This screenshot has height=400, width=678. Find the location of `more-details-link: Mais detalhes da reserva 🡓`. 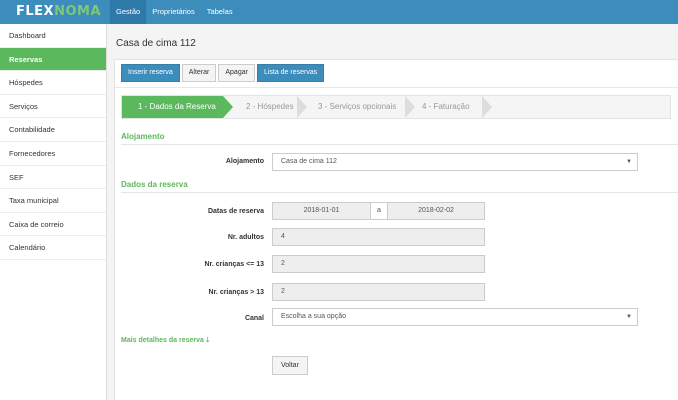

more-details-link: Mais detalhes da reserva 🡓 is located at coordinates (165, 341).